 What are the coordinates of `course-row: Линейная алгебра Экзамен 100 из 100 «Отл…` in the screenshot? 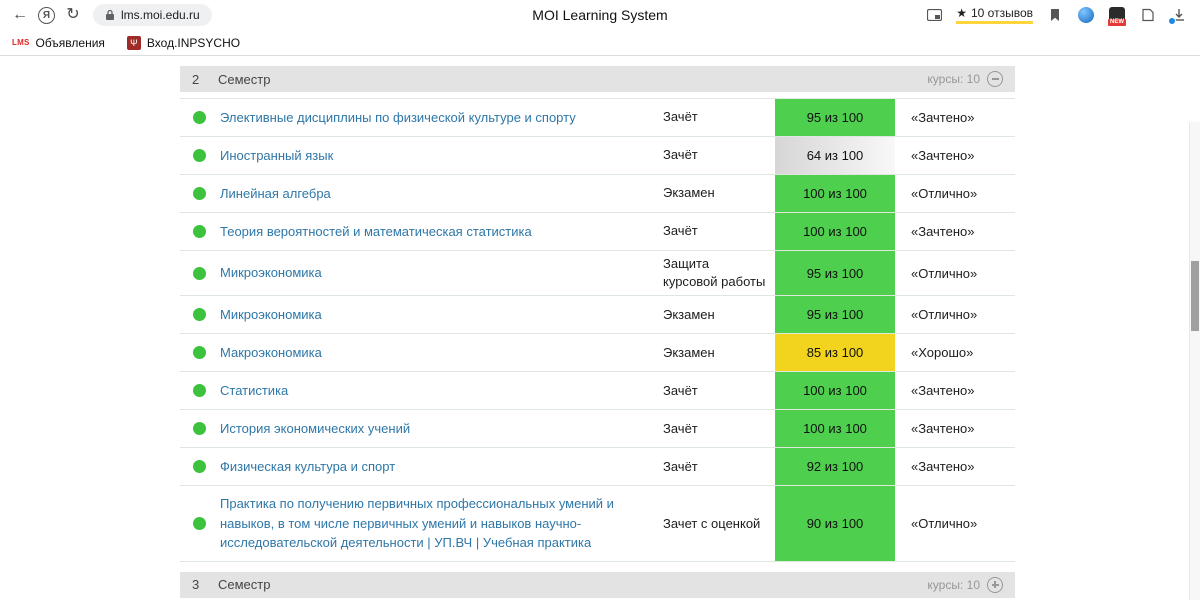 It's located at (597, 194).